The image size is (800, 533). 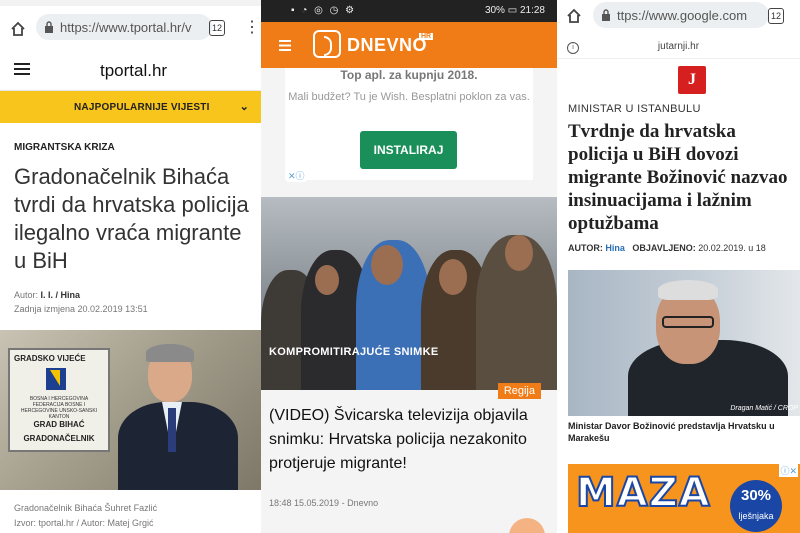 What do you see at coordinates (244, 107) in the screenshot?
I see `chevron-down-icon: ⌄` at bounding box center [244, 107].